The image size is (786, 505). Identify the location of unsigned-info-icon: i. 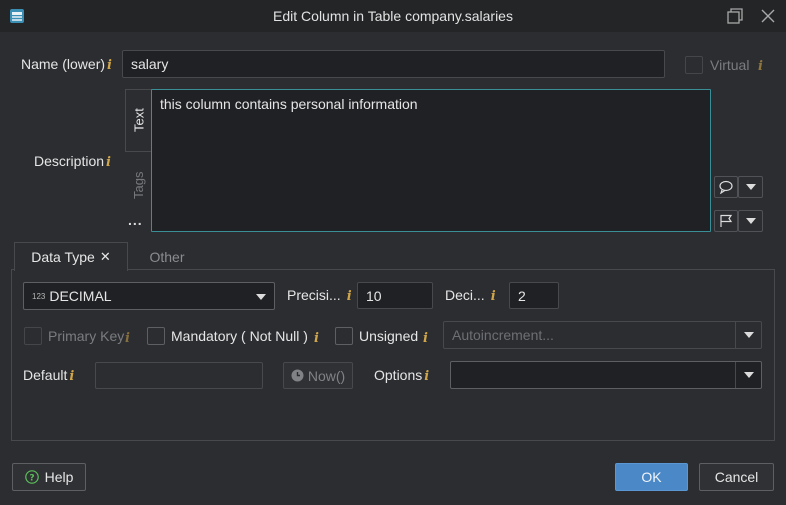
(425, 338).